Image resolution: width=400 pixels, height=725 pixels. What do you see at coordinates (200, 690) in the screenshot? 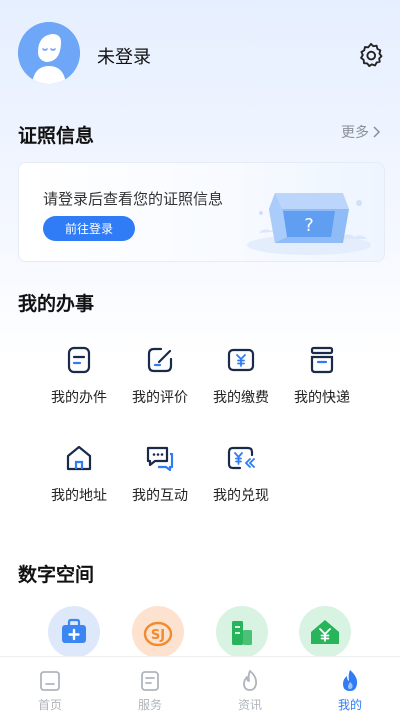
I see `bottom-tab-bar: 首页 服务 资讯 我的` at bounding box center [200, 690].